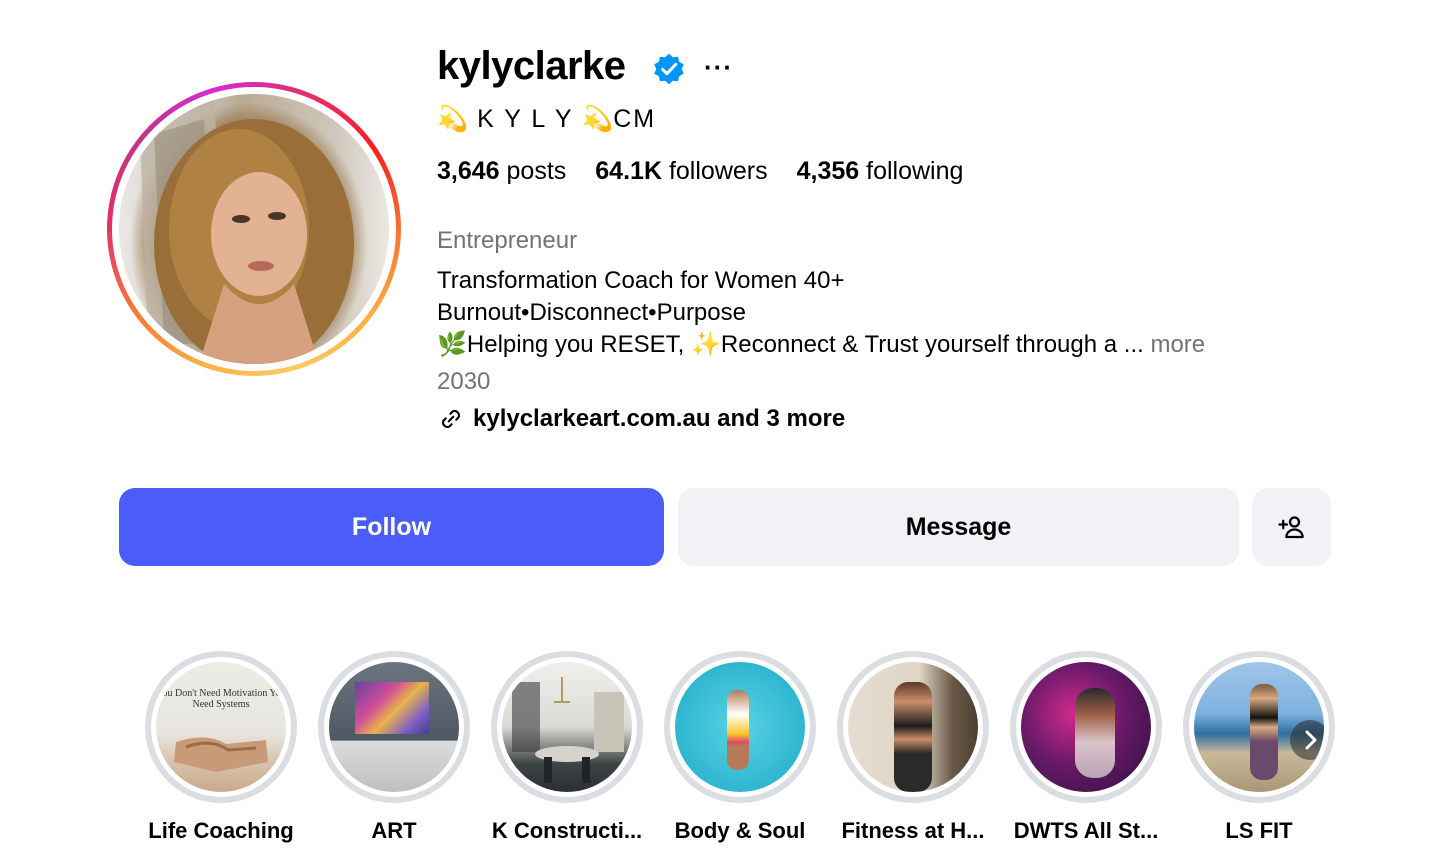 This screenshot has width=1456, height=868. I want to click on profile-username: kylyclarke, so click(531, 66).